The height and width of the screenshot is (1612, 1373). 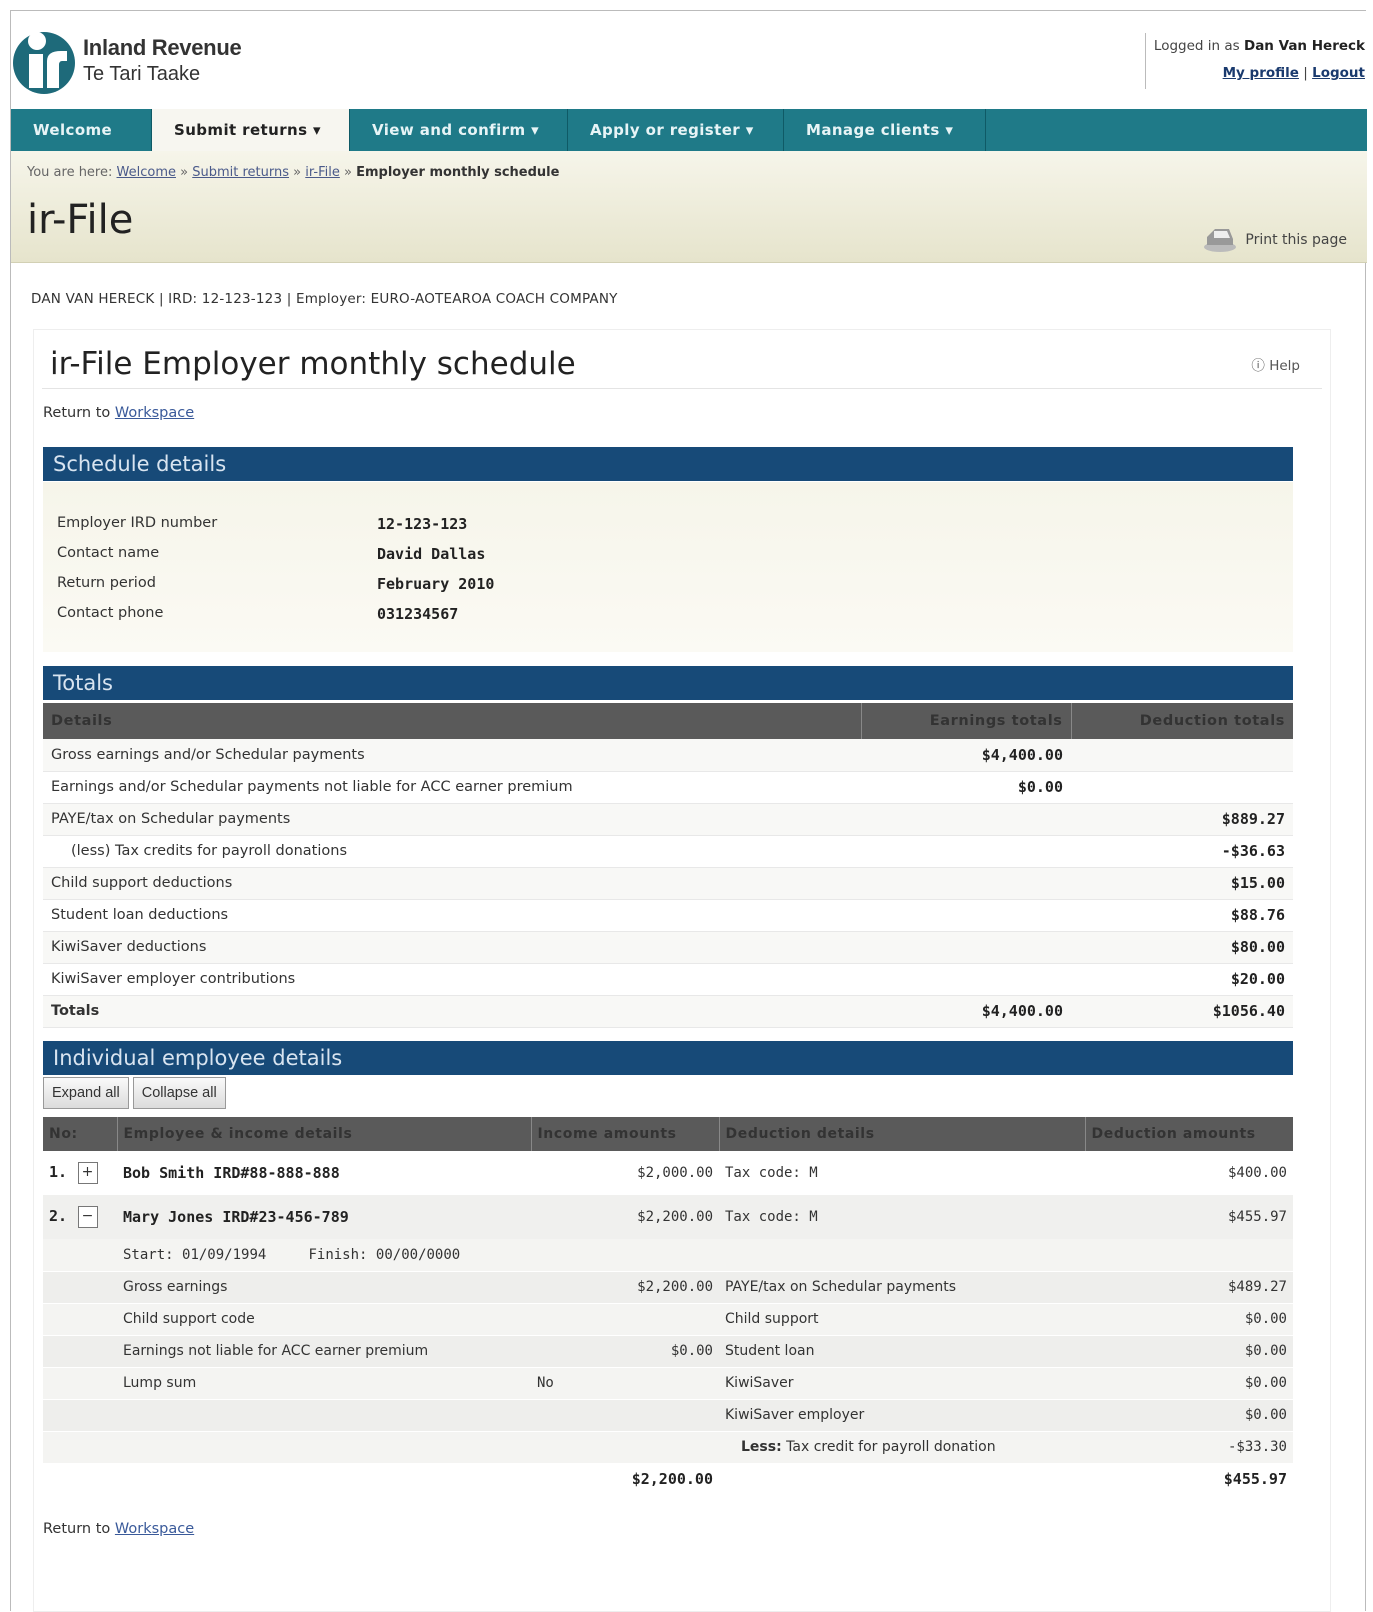 What do you see at coordinates (148, 1254) in the screenshot?
I see `start-label: Start:` at bounding box center [148, 1254].